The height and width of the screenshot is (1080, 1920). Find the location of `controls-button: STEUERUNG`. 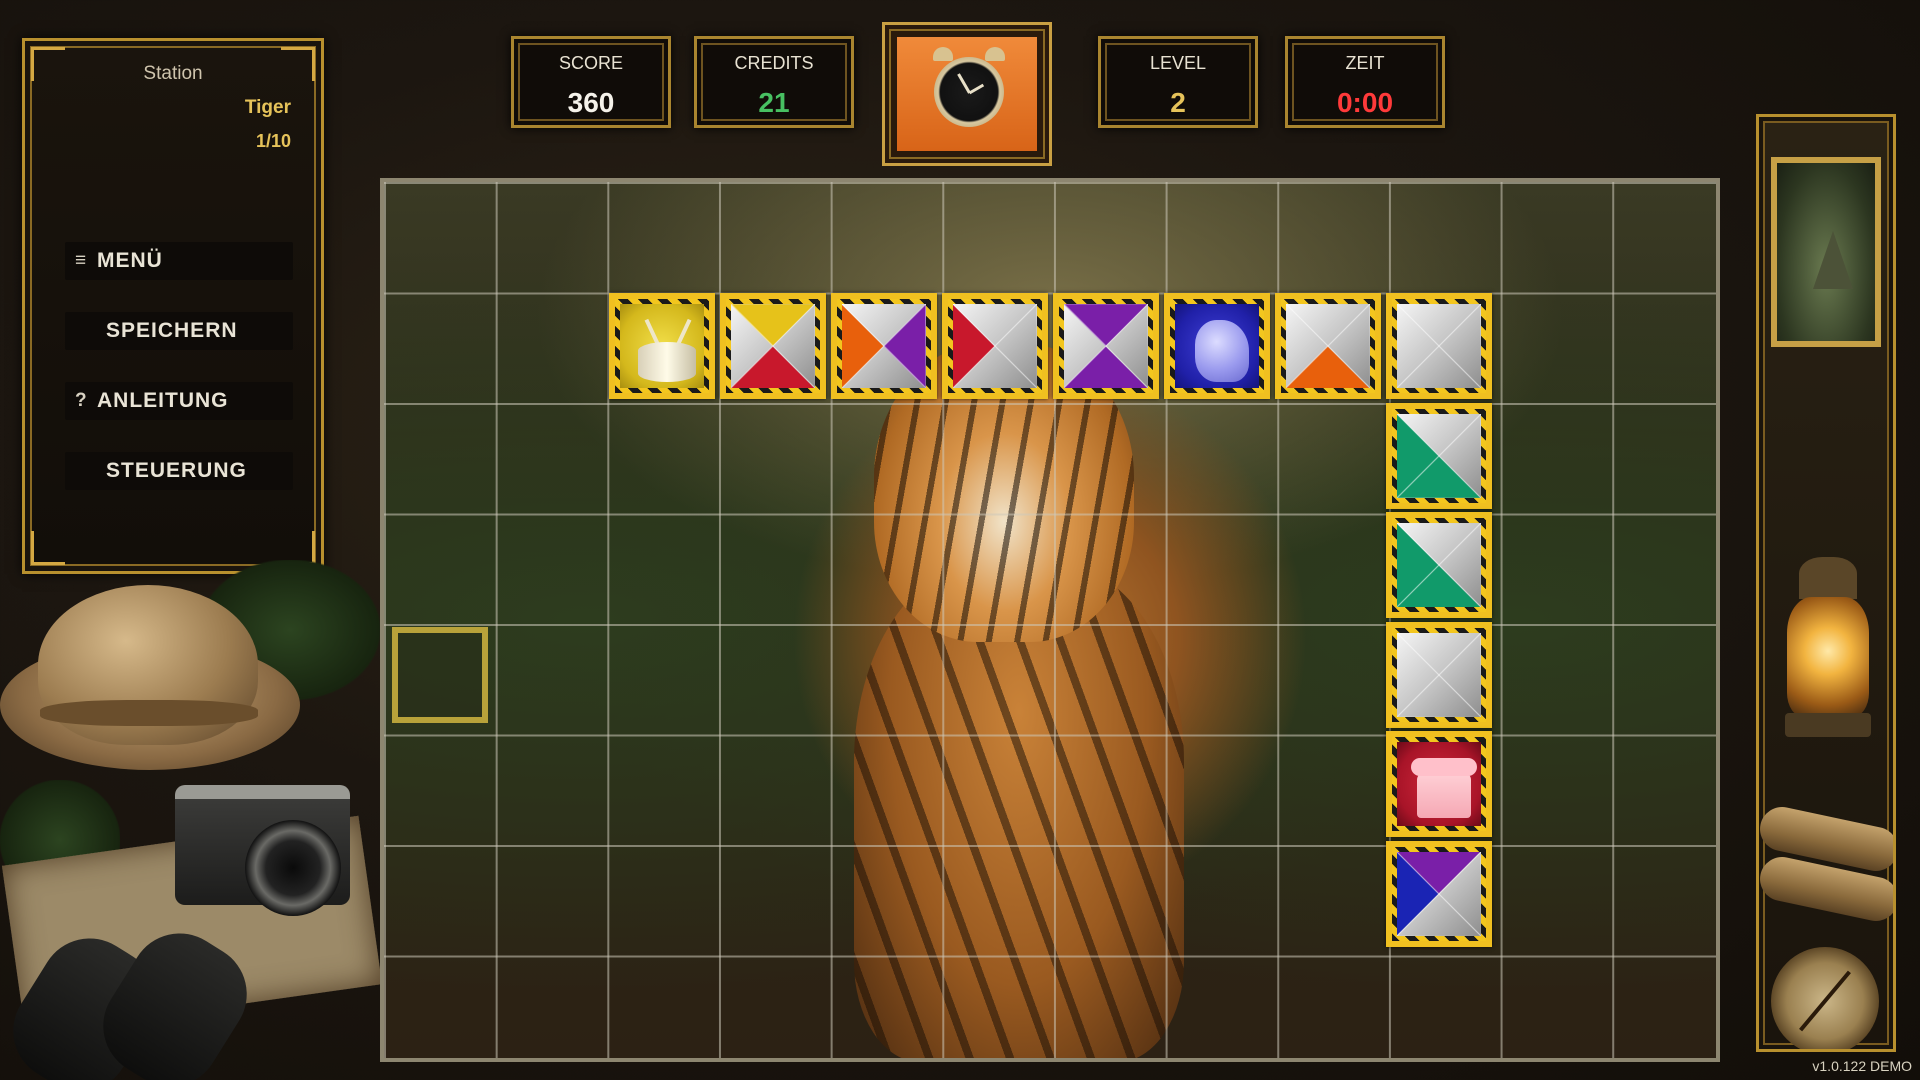

controls-button: STEUERUNG is located at coordinates (179, 471).